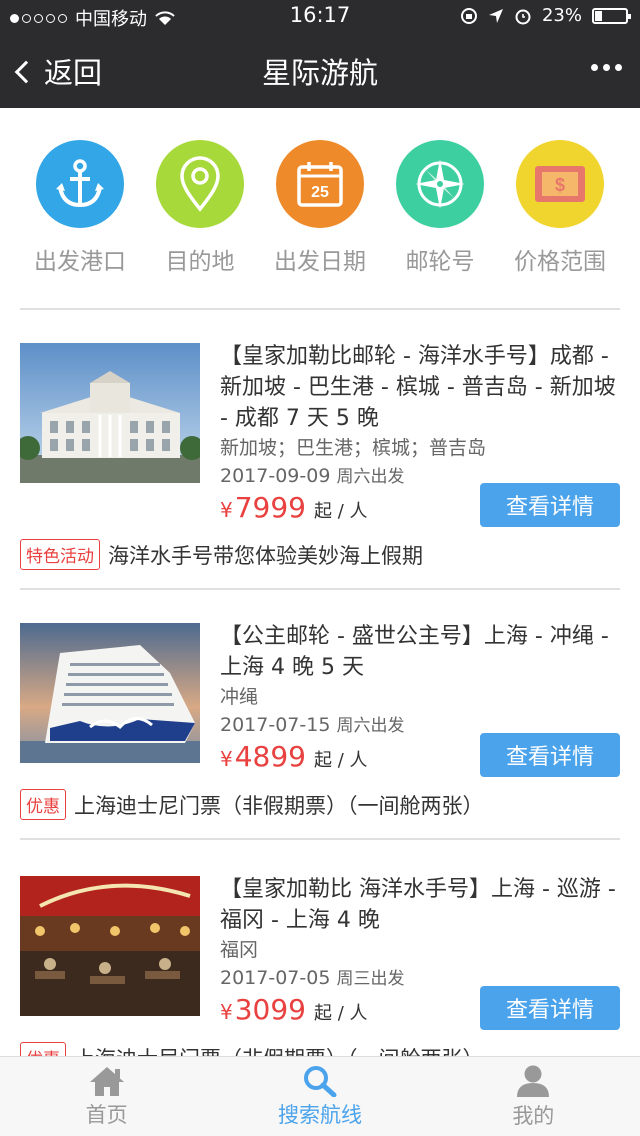  Describe the element at coordinates (561, 15) in the screenshot. I see `battery-percent: 23%` at that location.